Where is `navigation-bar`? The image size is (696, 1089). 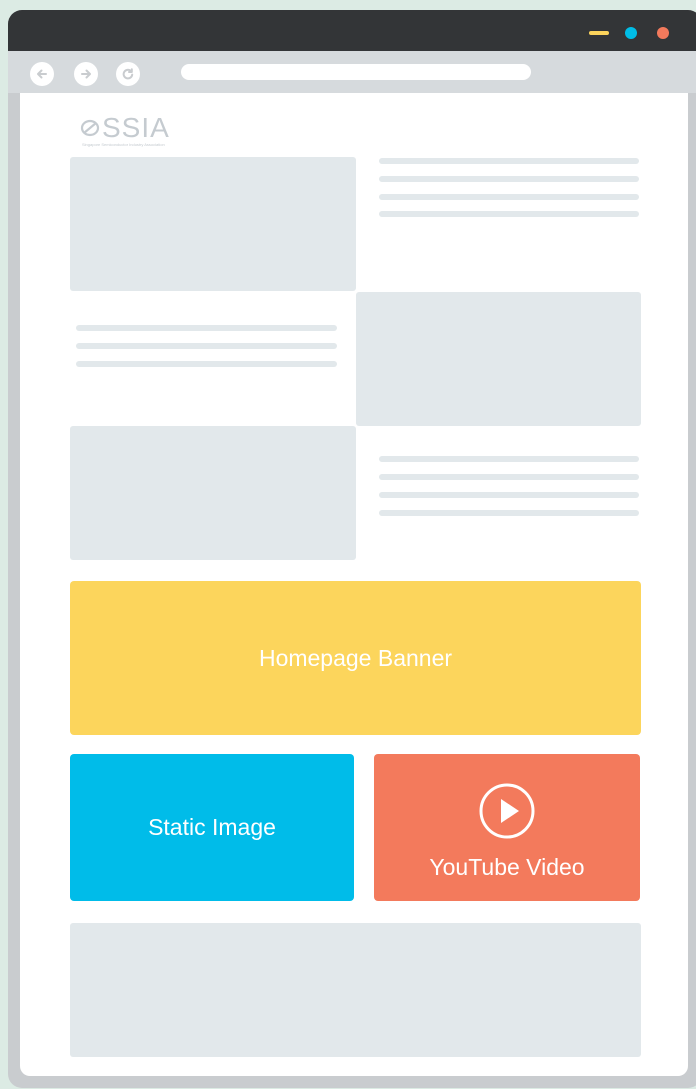
navigation-bar is located at coordinates (352, 72).